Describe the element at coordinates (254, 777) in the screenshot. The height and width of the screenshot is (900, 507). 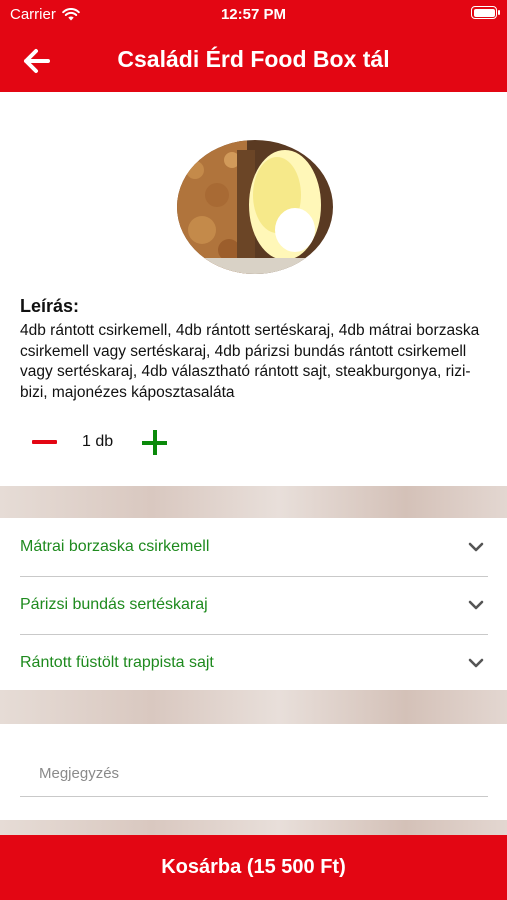
I see `note-field: Megjegyzés` at that location.